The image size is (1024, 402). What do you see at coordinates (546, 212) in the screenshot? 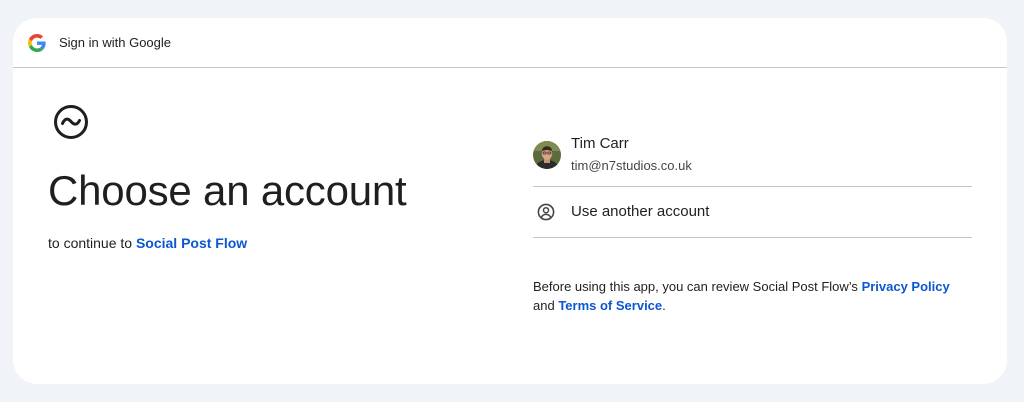
I see `person-circle-icon` at bounding box center [546, 212].